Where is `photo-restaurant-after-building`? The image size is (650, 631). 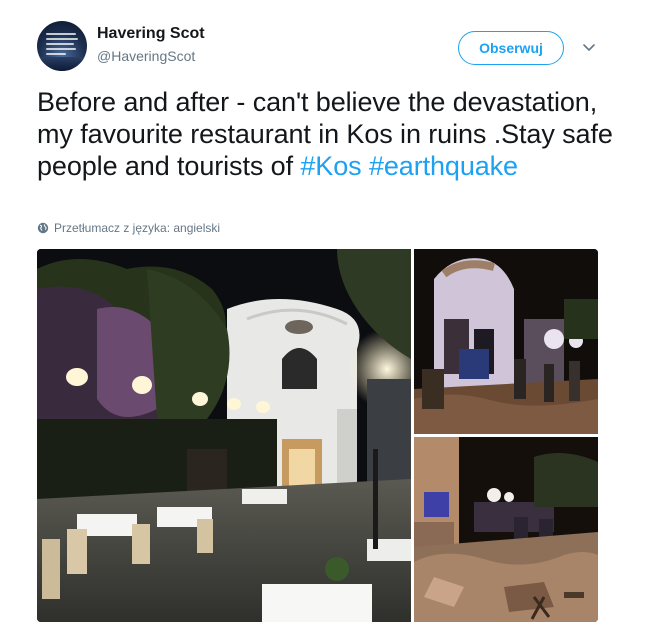 photo-restaurant-after-building is located at coordinates (506, 341).